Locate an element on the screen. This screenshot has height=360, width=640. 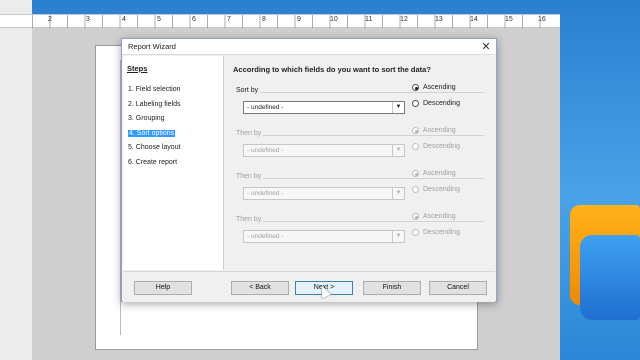
then-by-2-ascending-radio: Ascending is located at coordinates (434, 173).